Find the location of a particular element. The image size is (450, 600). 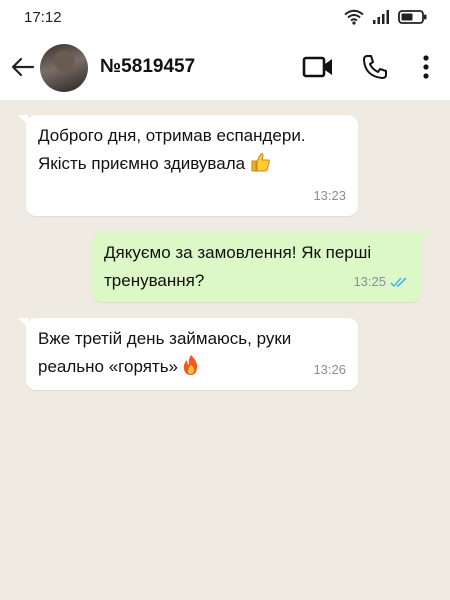

voice-call-button is located at coordinates (375, 67).